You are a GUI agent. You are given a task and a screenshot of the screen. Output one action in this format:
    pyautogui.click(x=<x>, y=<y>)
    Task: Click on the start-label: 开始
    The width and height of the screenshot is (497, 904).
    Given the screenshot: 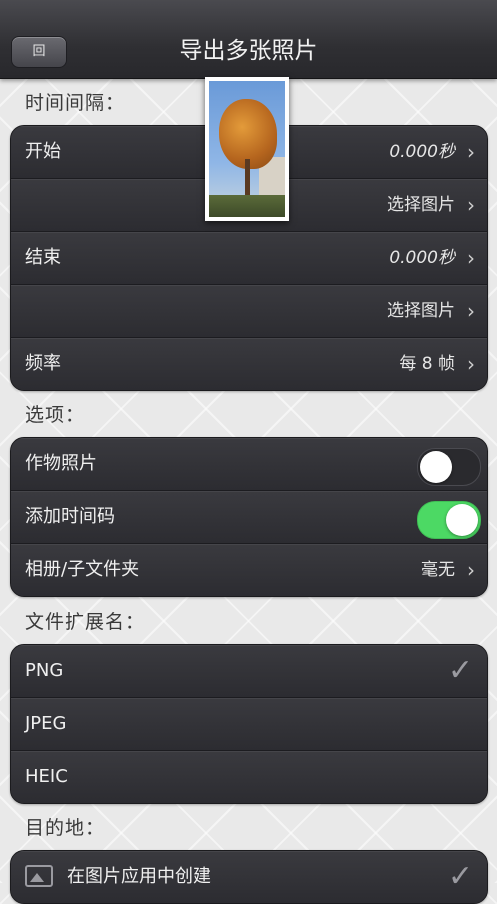 What is the action you would take?
    pyautogui.click(x=43, y=151)
    